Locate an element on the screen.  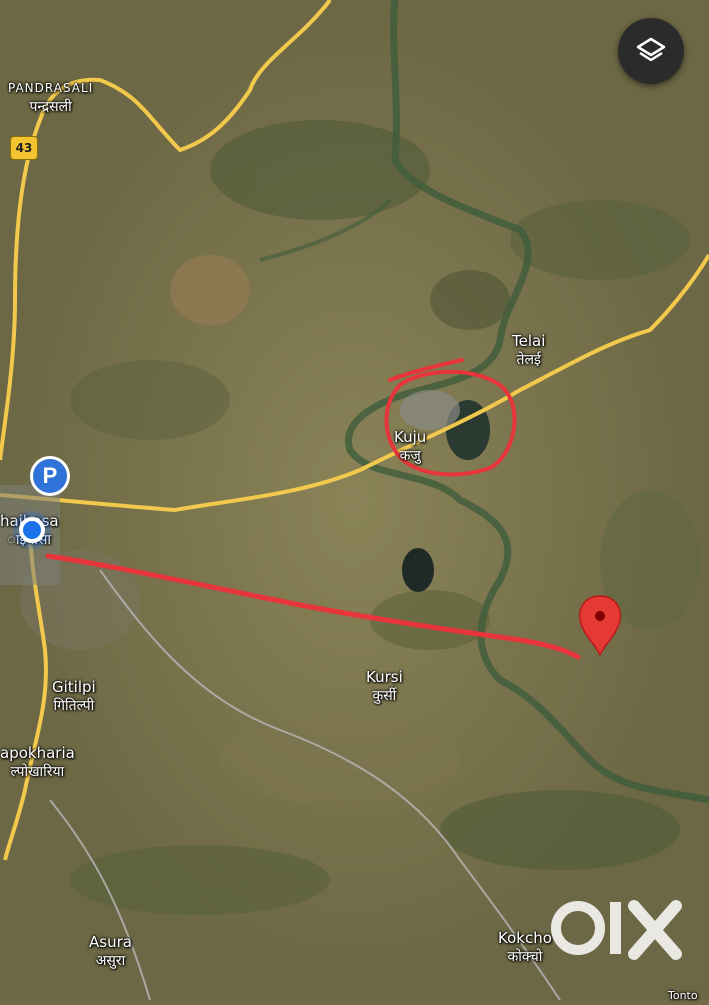
layers-button is located at coordinates (651, 51).